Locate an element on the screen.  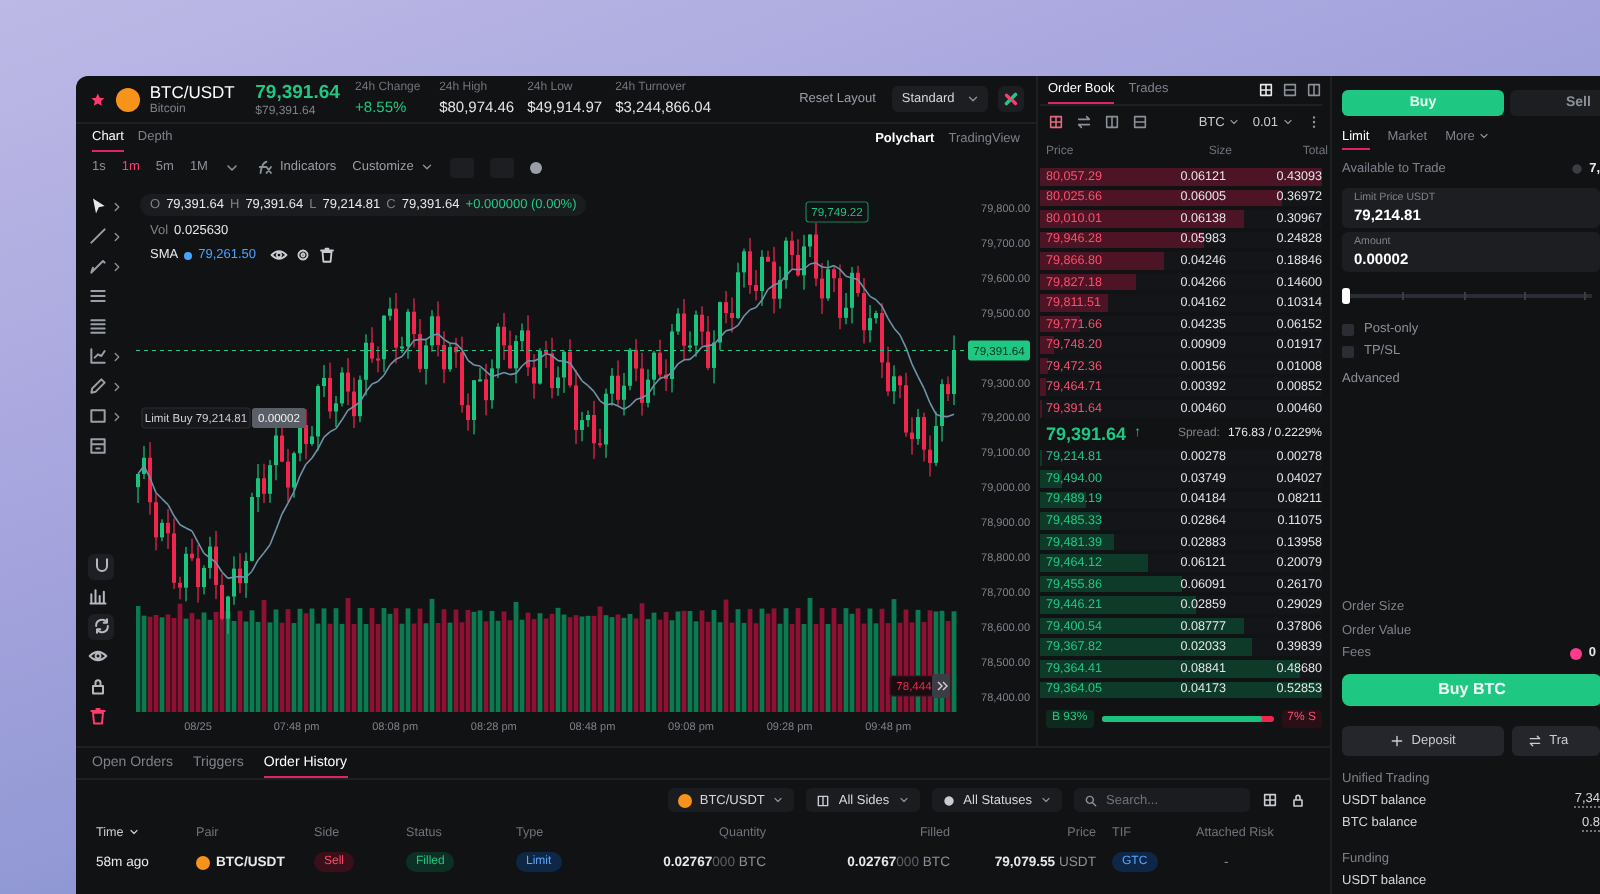
last-price: 79,391.64 is located at coordinates (298, 92).